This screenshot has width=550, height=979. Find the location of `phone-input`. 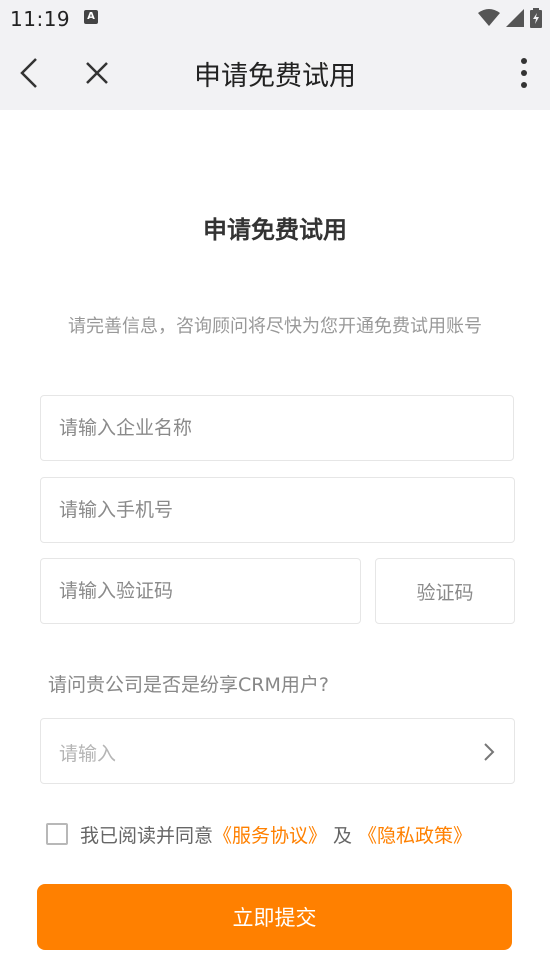

phone-input is located at coordinates (277, 510).